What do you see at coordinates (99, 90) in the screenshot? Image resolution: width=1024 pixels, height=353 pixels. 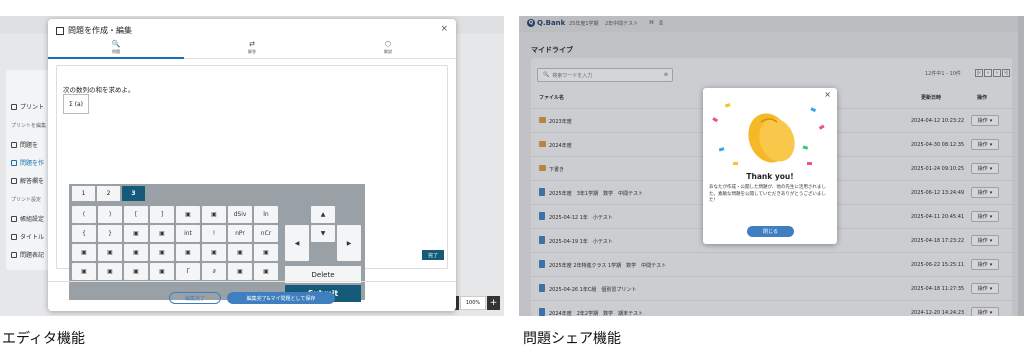 I see `problem-text: 次の数列の和を求めよ。` at bounding box center [99, 90].